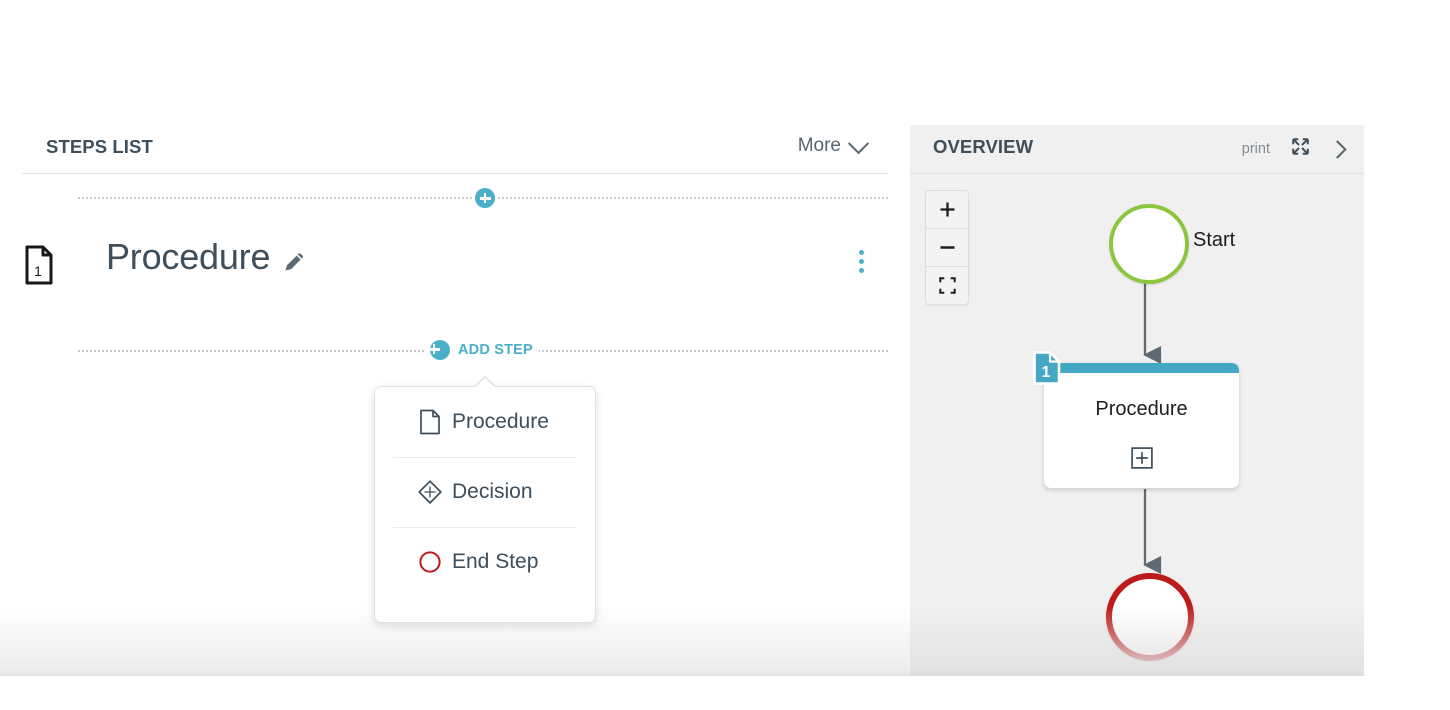  I want to click on chevron-right-icon, so click(1337, 149).